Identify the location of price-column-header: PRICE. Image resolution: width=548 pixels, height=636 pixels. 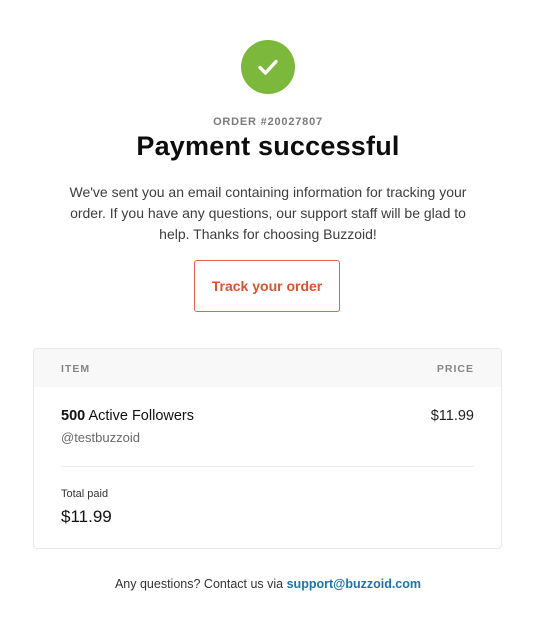
(455, 369).